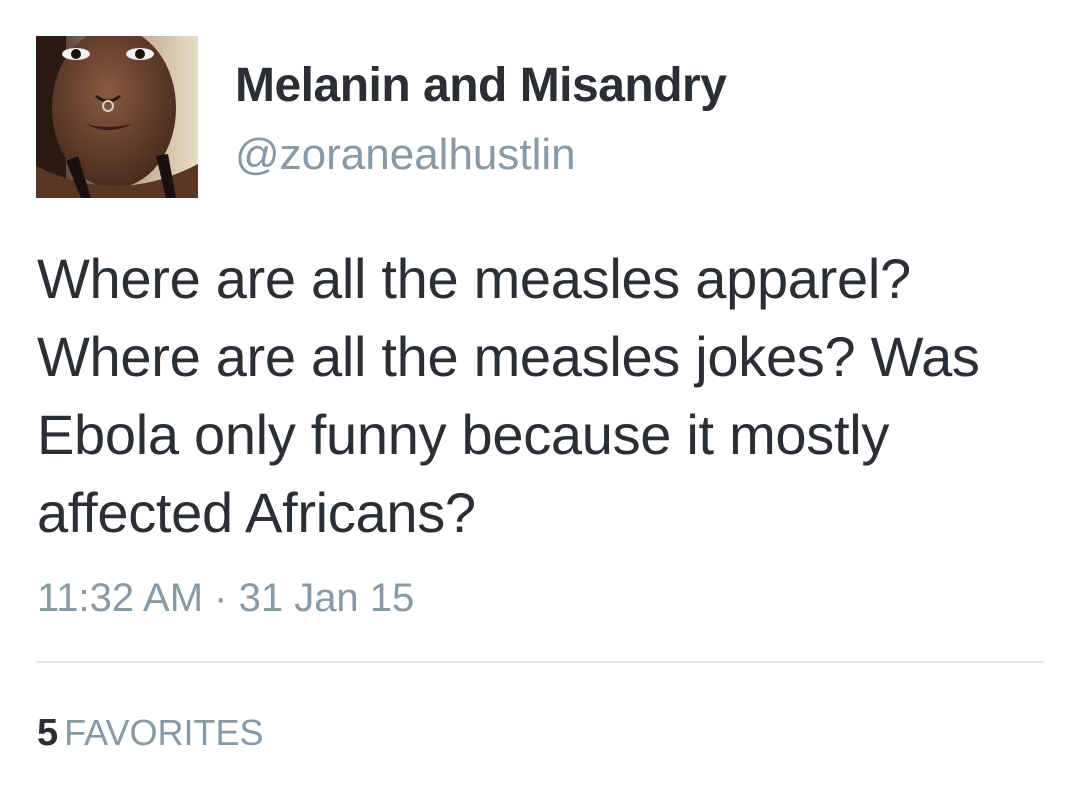 This screenshot has width=1079, height=792. Describe the element at coordinates (164, 732) in the screenshot. I see `favorites-label: FAVORITES` at that location.